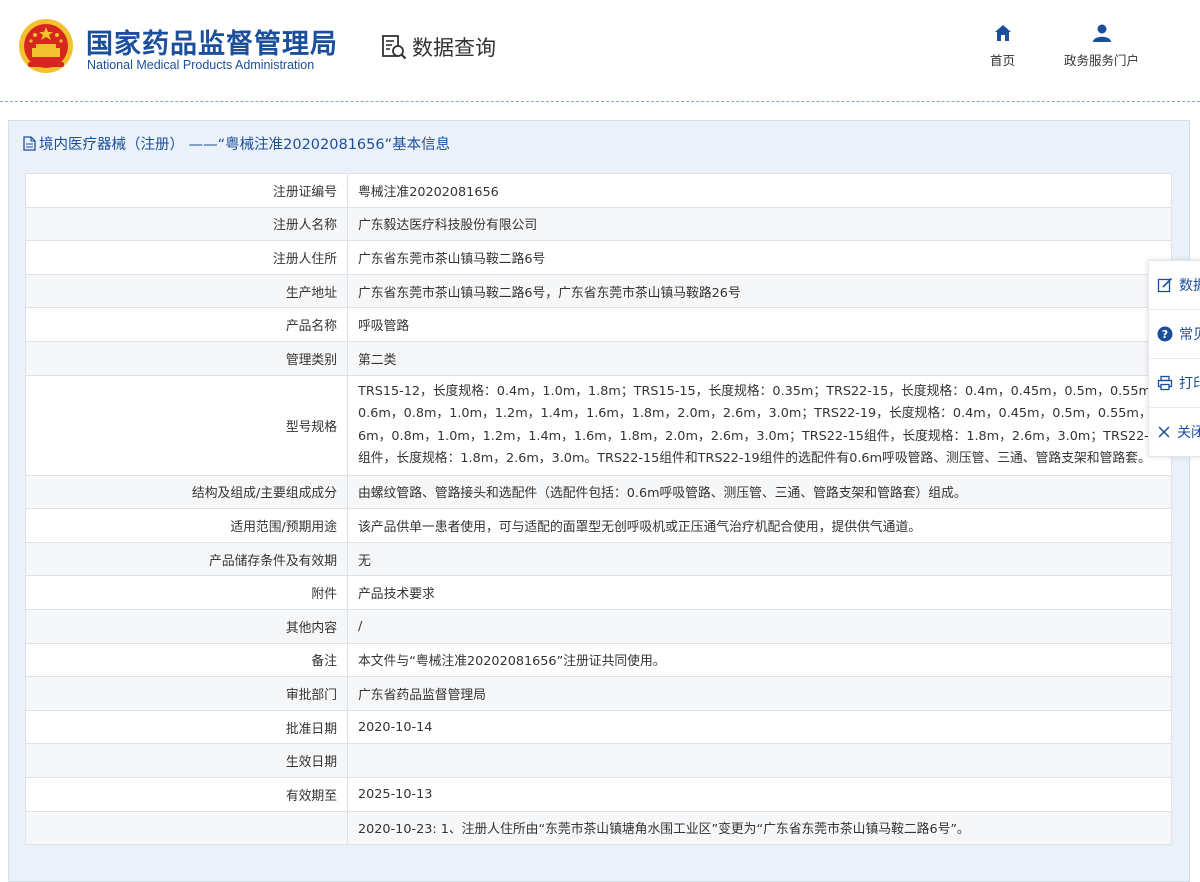 This screenshot has height=882, width=1200. I want to click on table-row: 审批部门 广东省药品监督管理局, so click(598, 693).